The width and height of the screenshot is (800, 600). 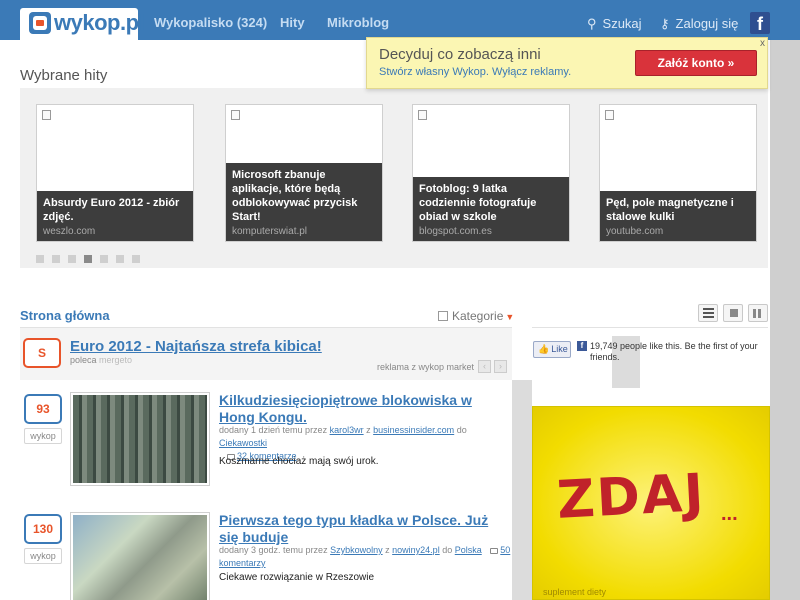 What do you see at coordinates (478, 316) in the screenshot?
I see `category-label: Kategorie` at bounding box center [478, 316].